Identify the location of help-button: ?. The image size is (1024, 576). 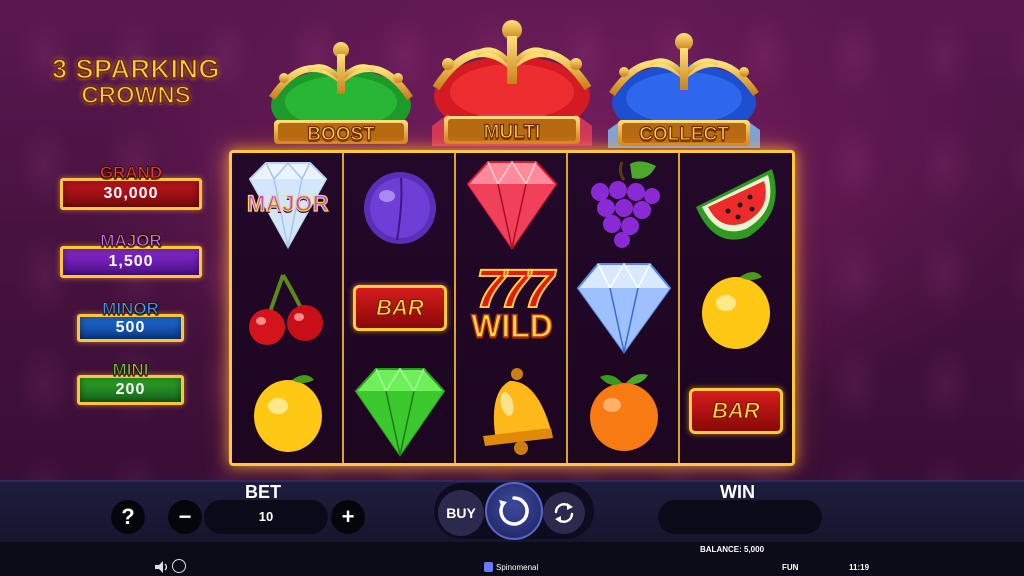
(128, 517).